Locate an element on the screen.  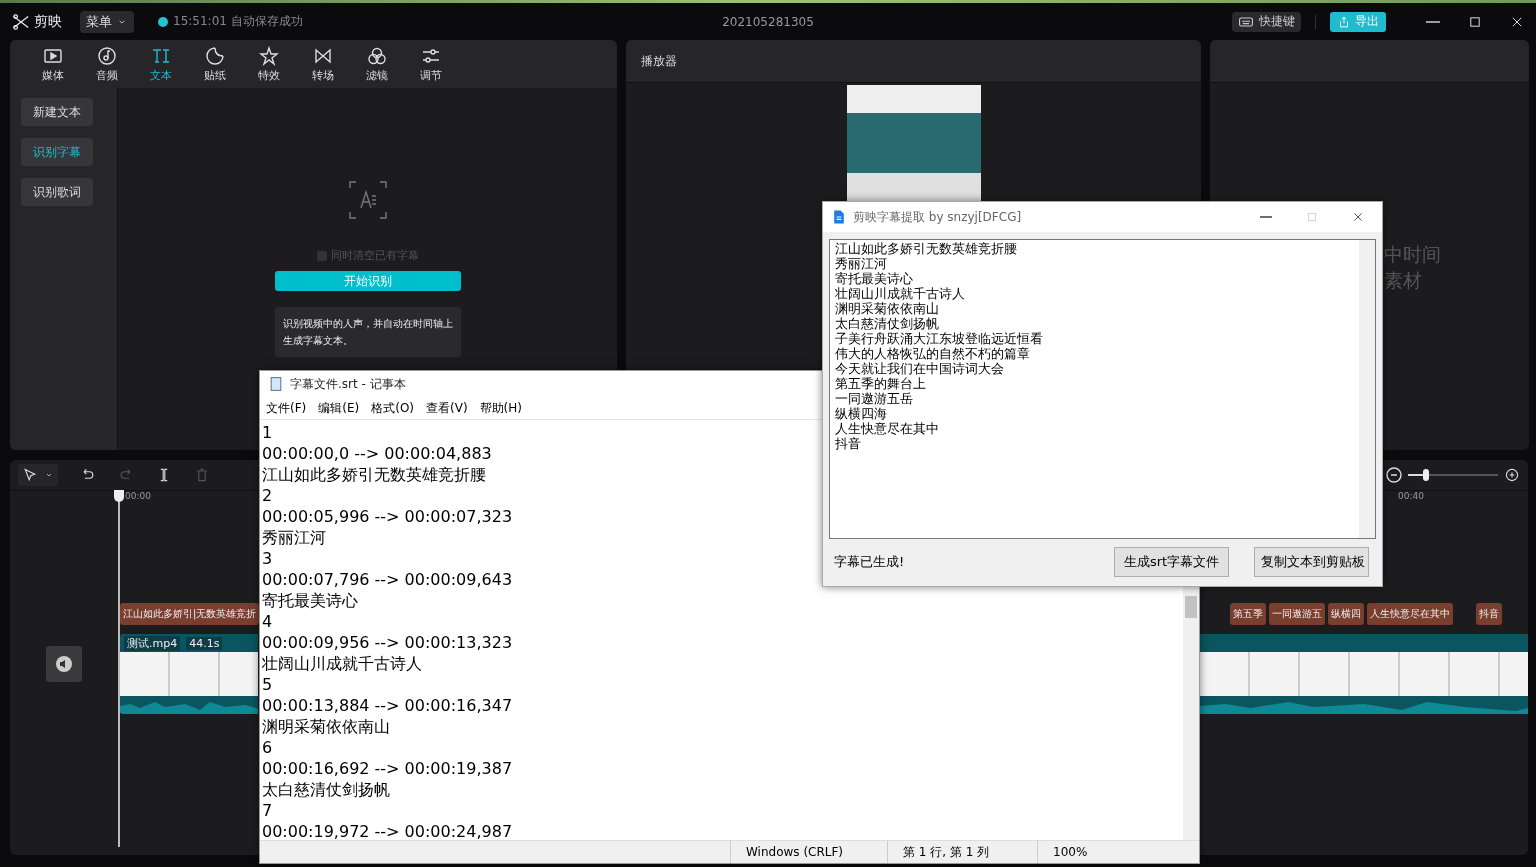
status-text: 字幕已生成! is located at coordinates (869, 562).